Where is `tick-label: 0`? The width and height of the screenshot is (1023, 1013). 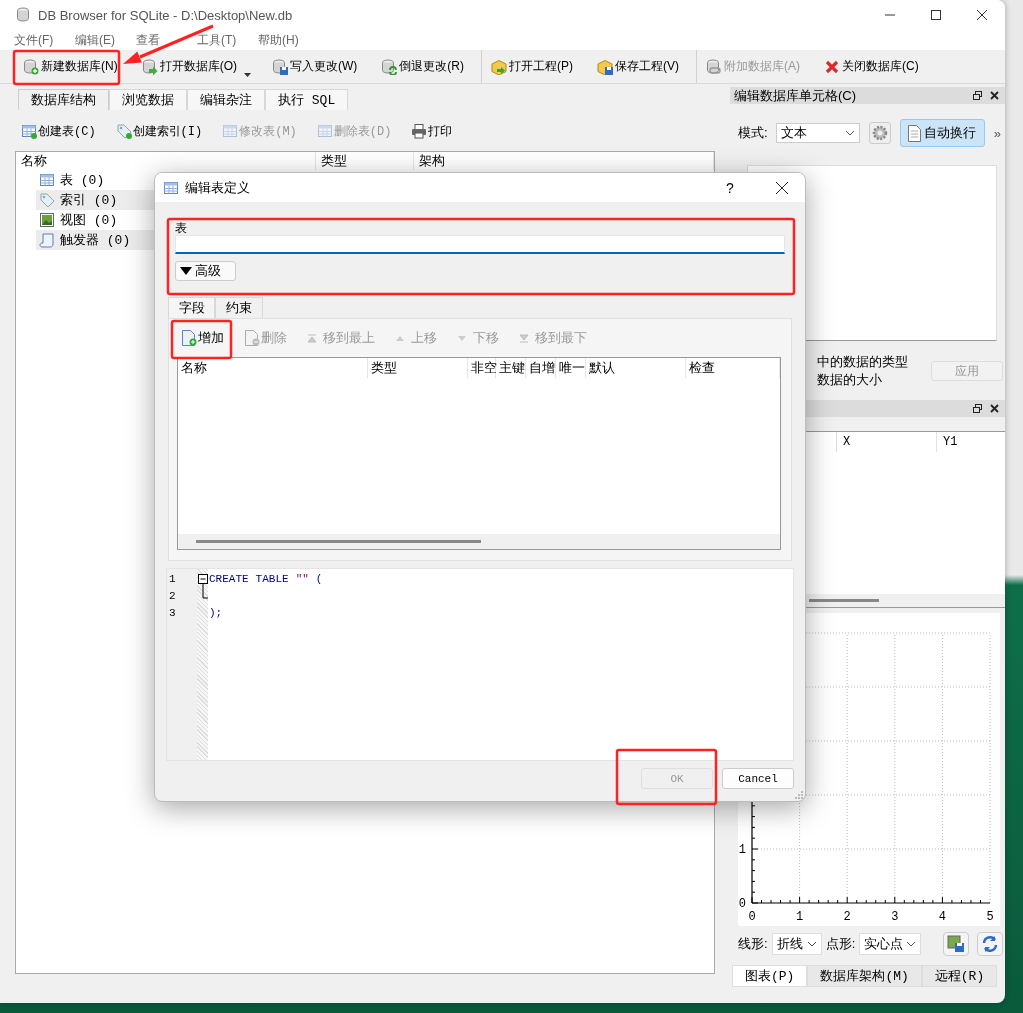 tick-label: 0 is located at coordinates (742, 904).